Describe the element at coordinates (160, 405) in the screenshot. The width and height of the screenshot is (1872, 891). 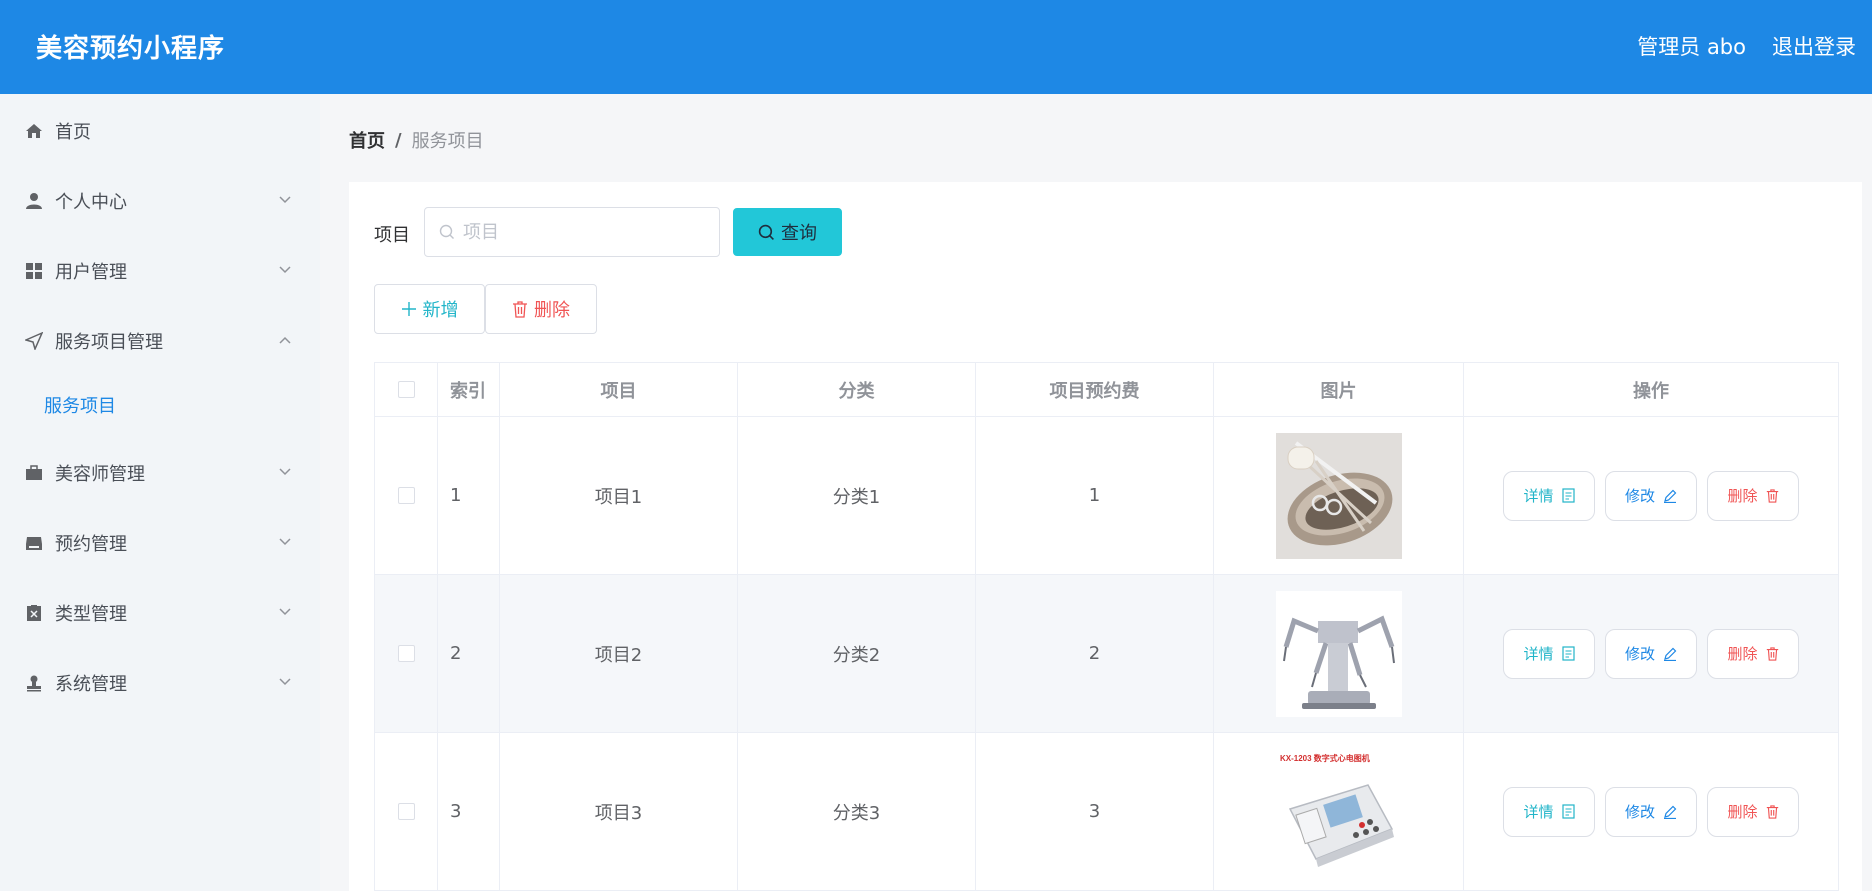
I see `sidebar-subitem-service: 服务项目` at that location.